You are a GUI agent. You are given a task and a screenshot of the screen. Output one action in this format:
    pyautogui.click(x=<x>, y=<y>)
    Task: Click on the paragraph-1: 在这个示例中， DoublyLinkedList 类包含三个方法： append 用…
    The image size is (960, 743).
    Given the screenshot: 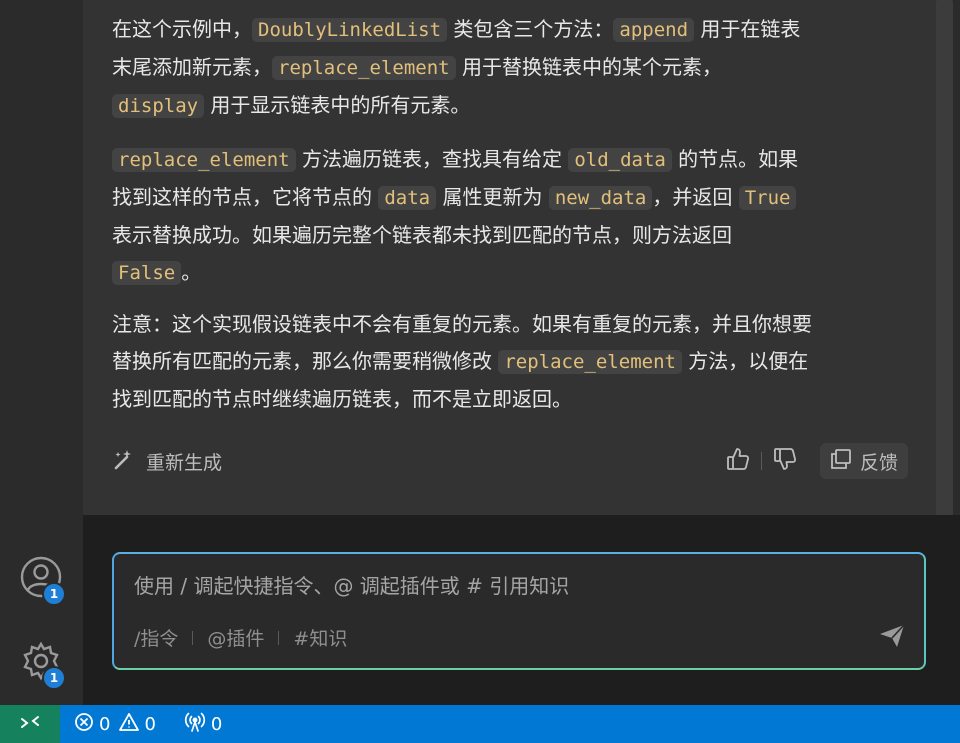 What is the action you would take?
    pyautogui.click(x=512, y=68)
    